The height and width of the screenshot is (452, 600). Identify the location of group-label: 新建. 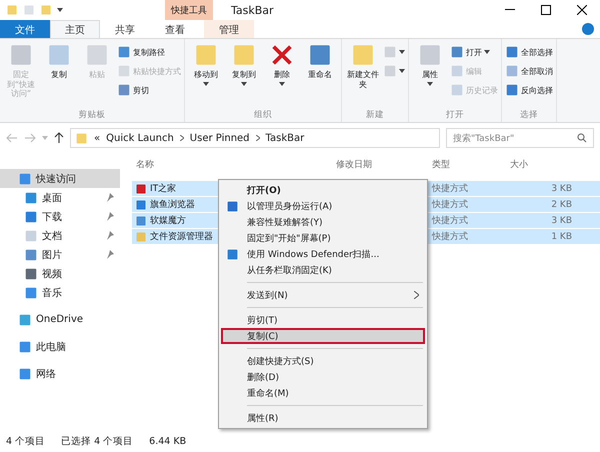
(375, 115).